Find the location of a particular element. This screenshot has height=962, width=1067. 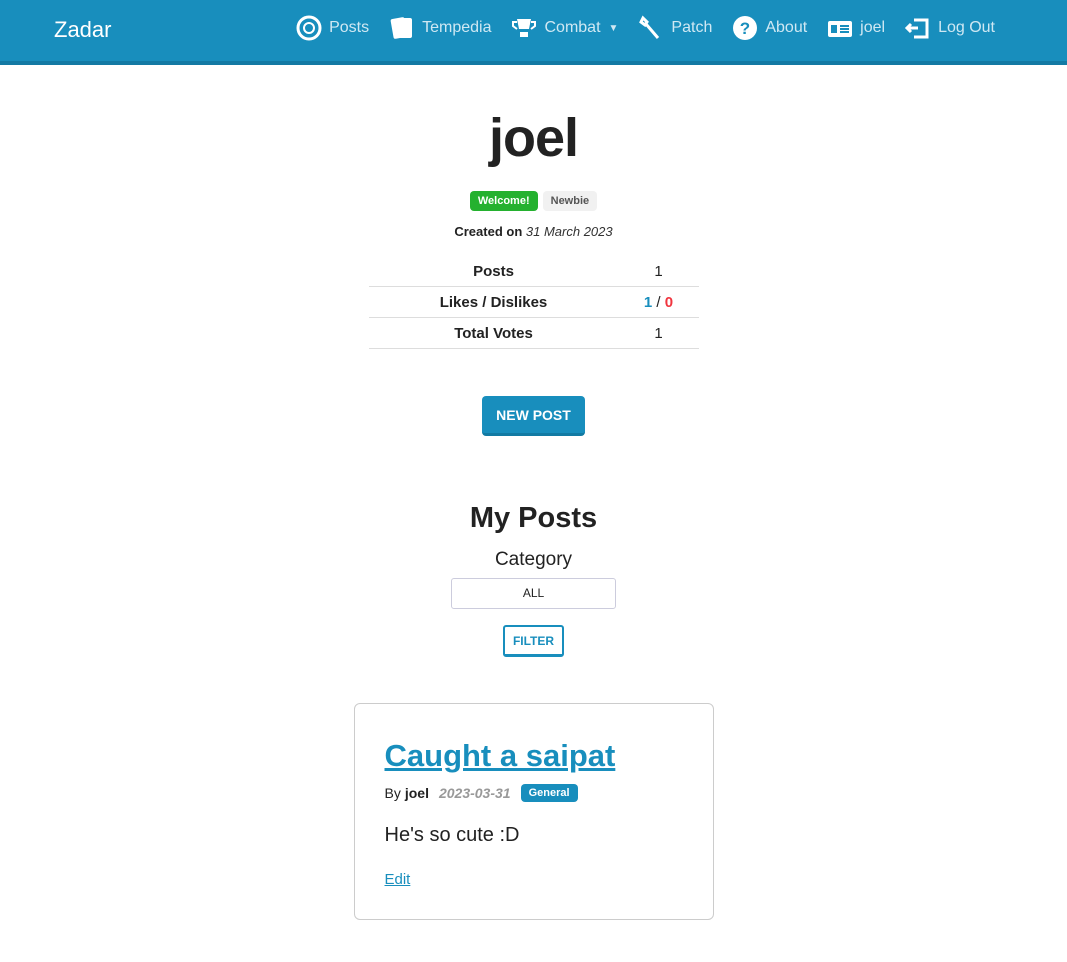

category-badge: General is located at coordinates (549, 793).